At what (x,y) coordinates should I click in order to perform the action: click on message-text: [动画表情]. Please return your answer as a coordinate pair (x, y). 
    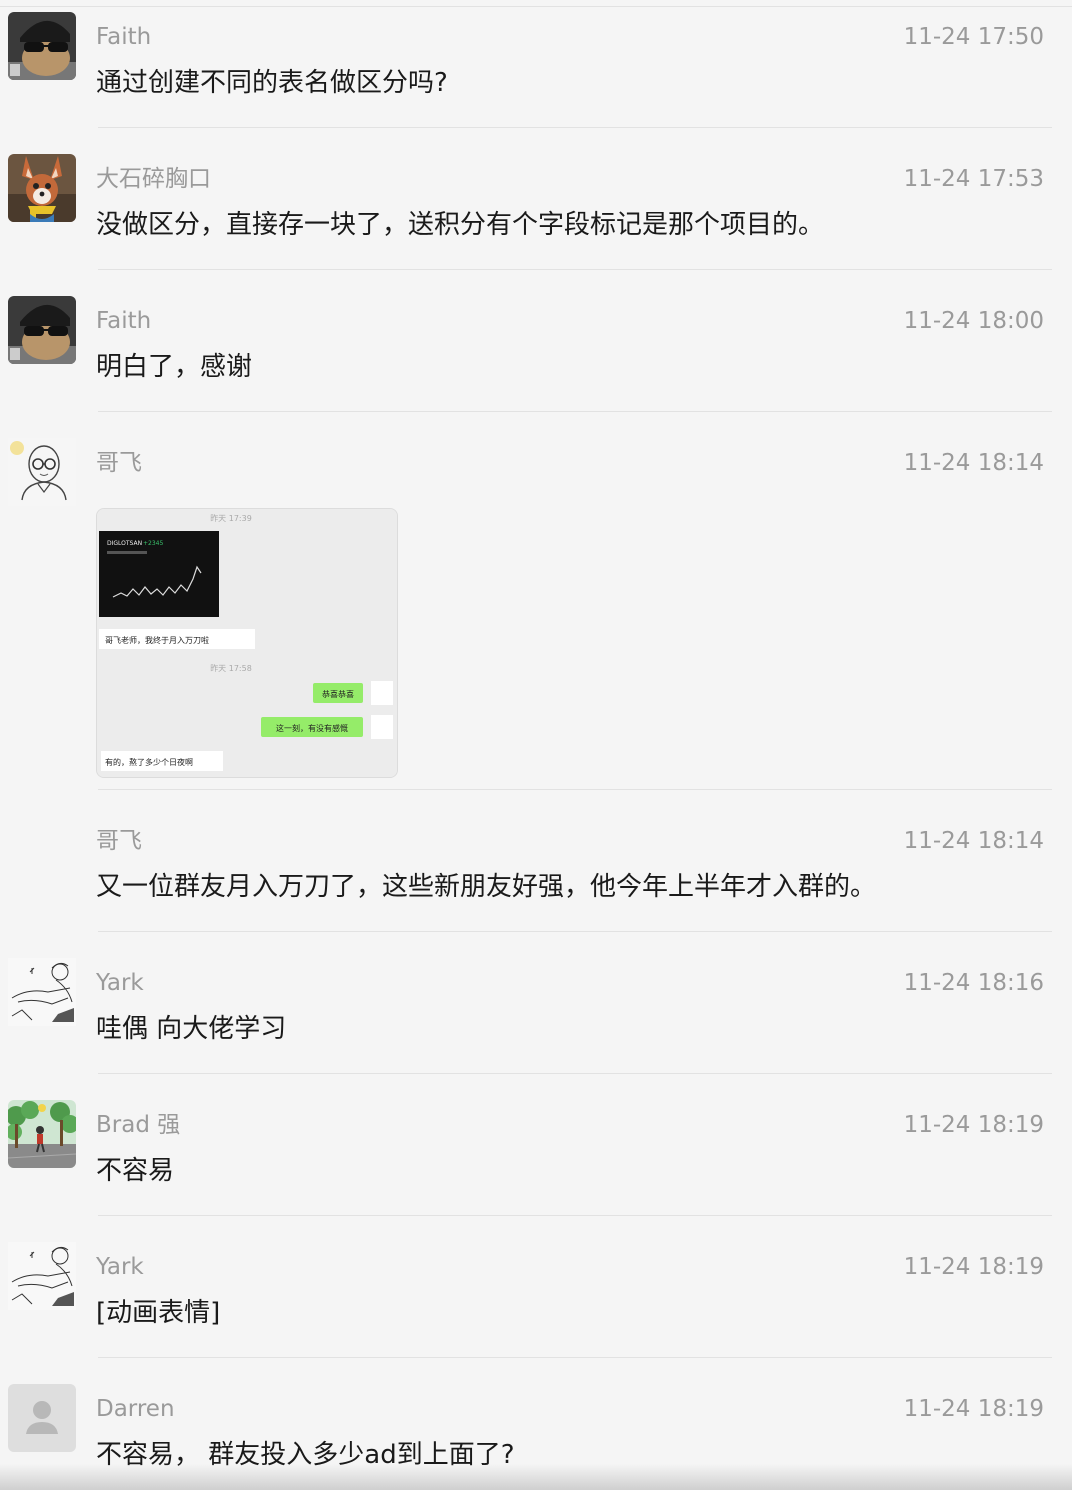
    Looking at the image, I should click on (158, 1313).